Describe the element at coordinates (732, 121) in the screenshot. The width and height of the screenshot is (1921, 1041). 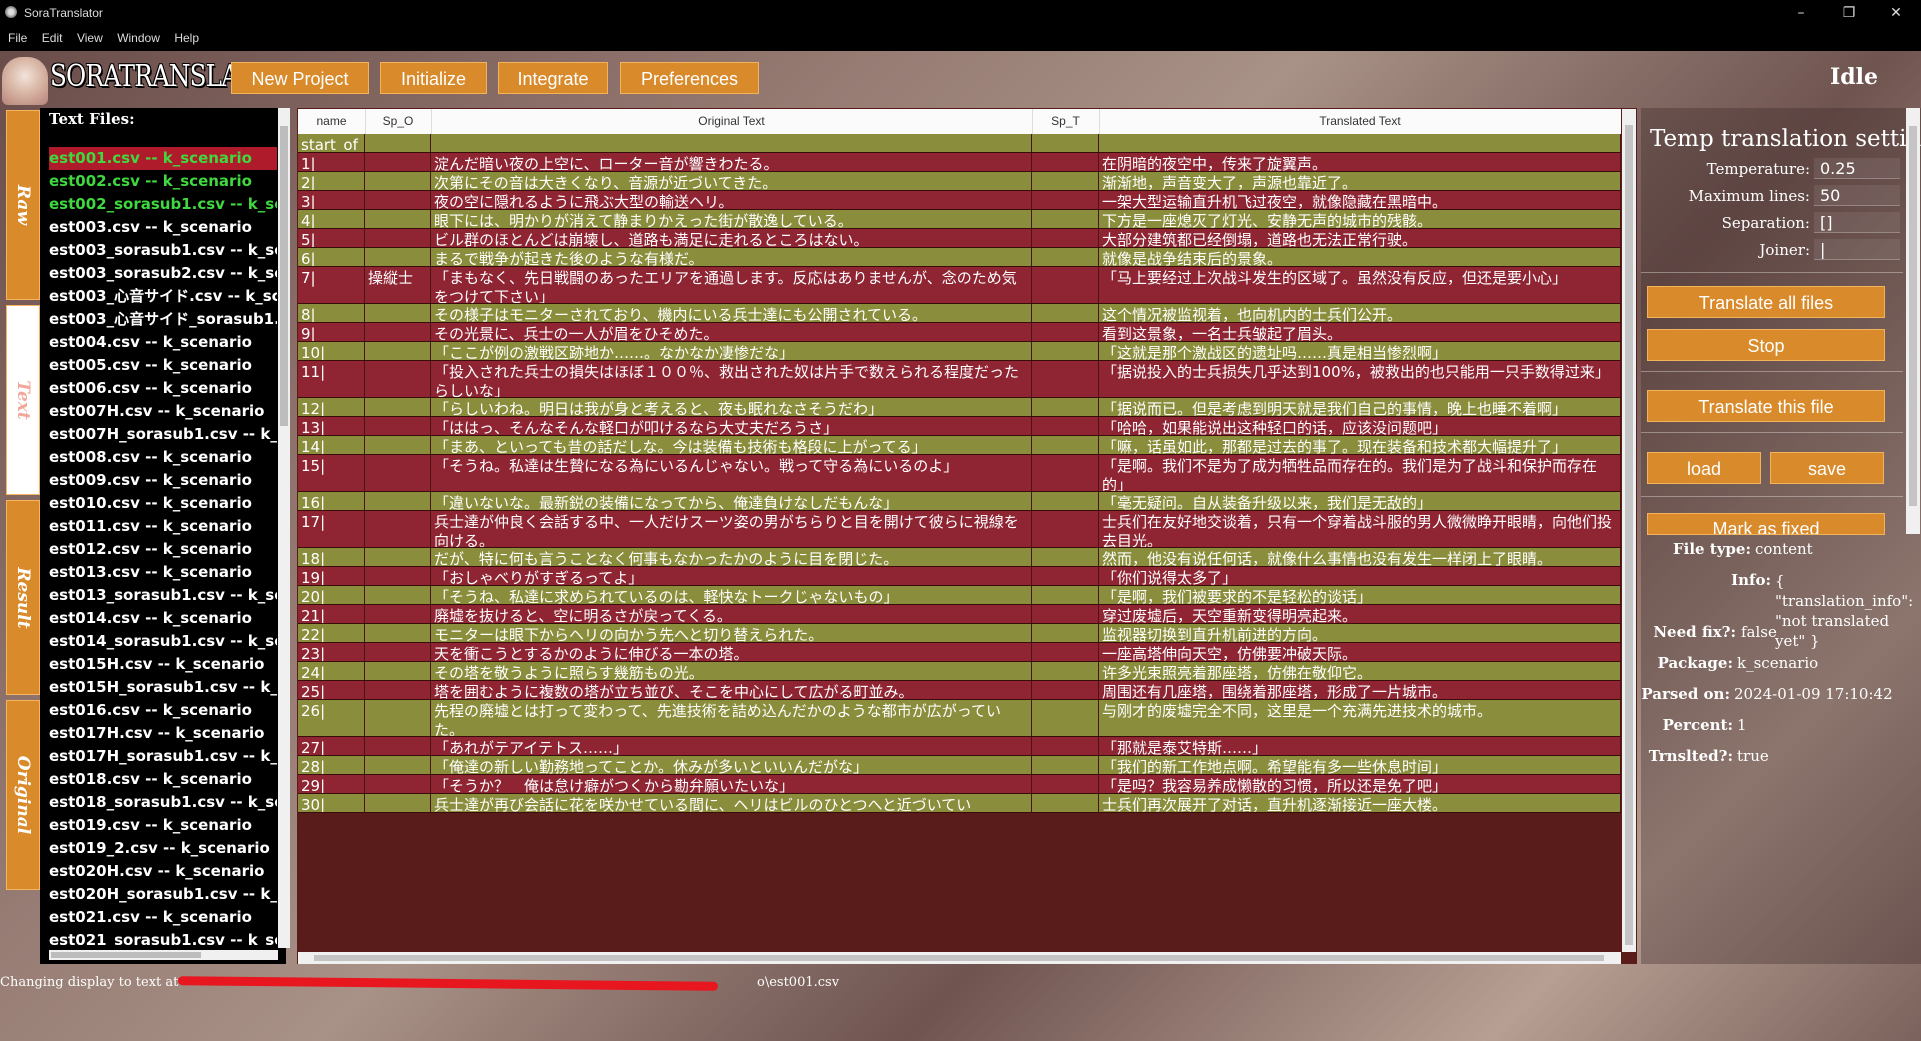
I see `col-original-text: Original Text` at that location.